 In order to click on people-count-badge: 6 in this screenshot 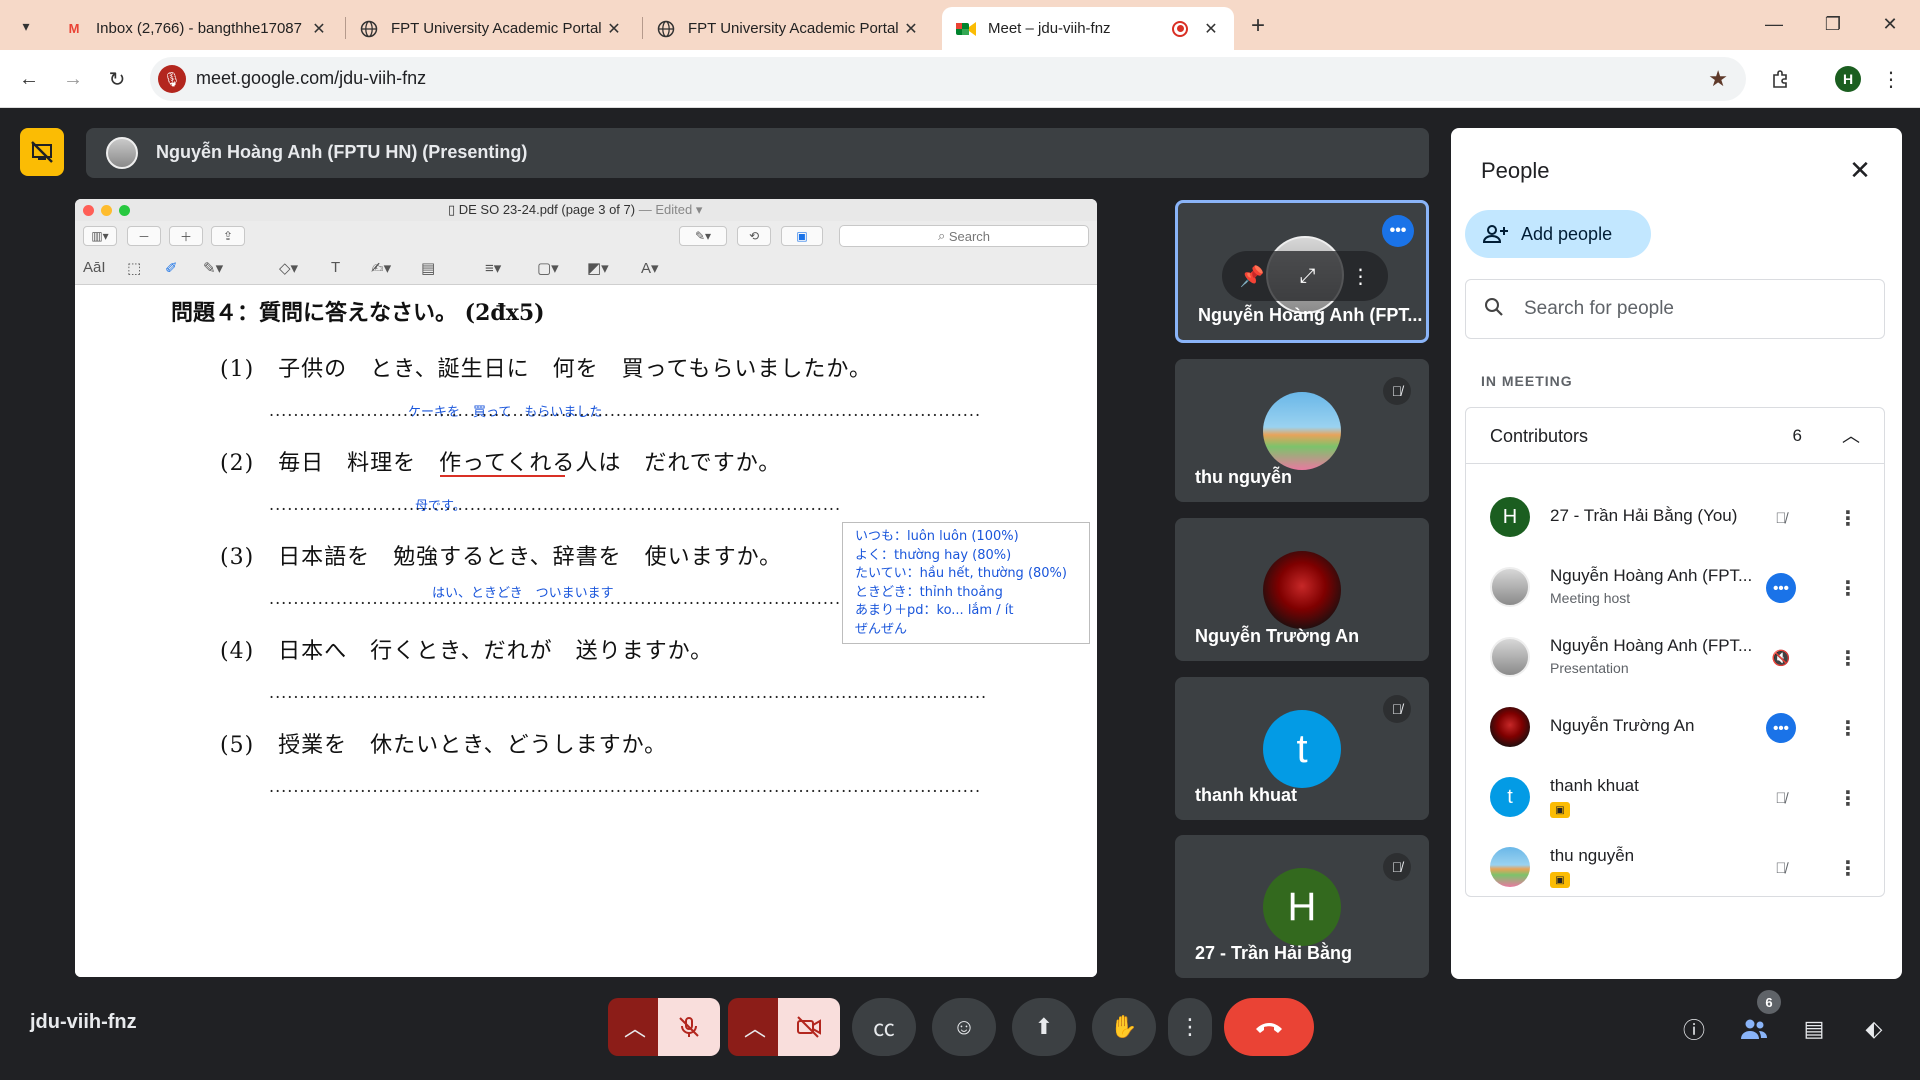, I will do `click(1769, 1002)`.